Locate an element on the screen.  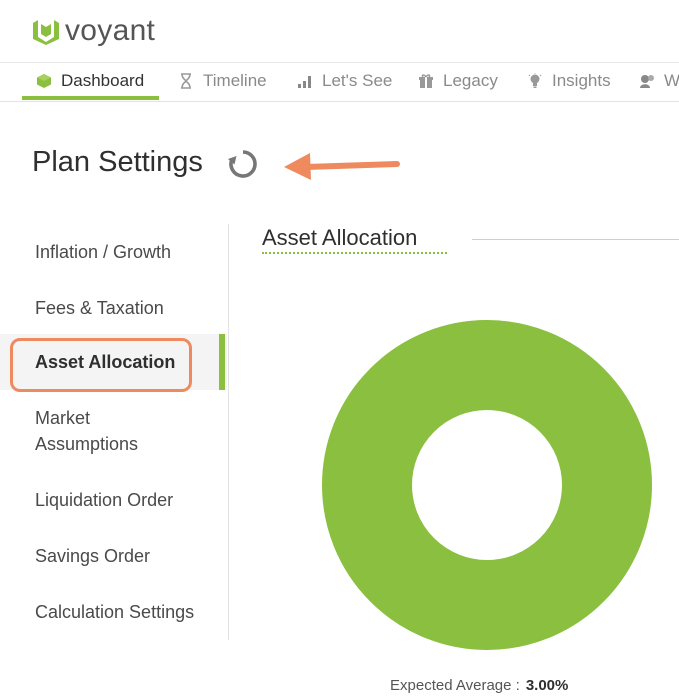
voyant-logo-icon is located at coordinates (46, 32).